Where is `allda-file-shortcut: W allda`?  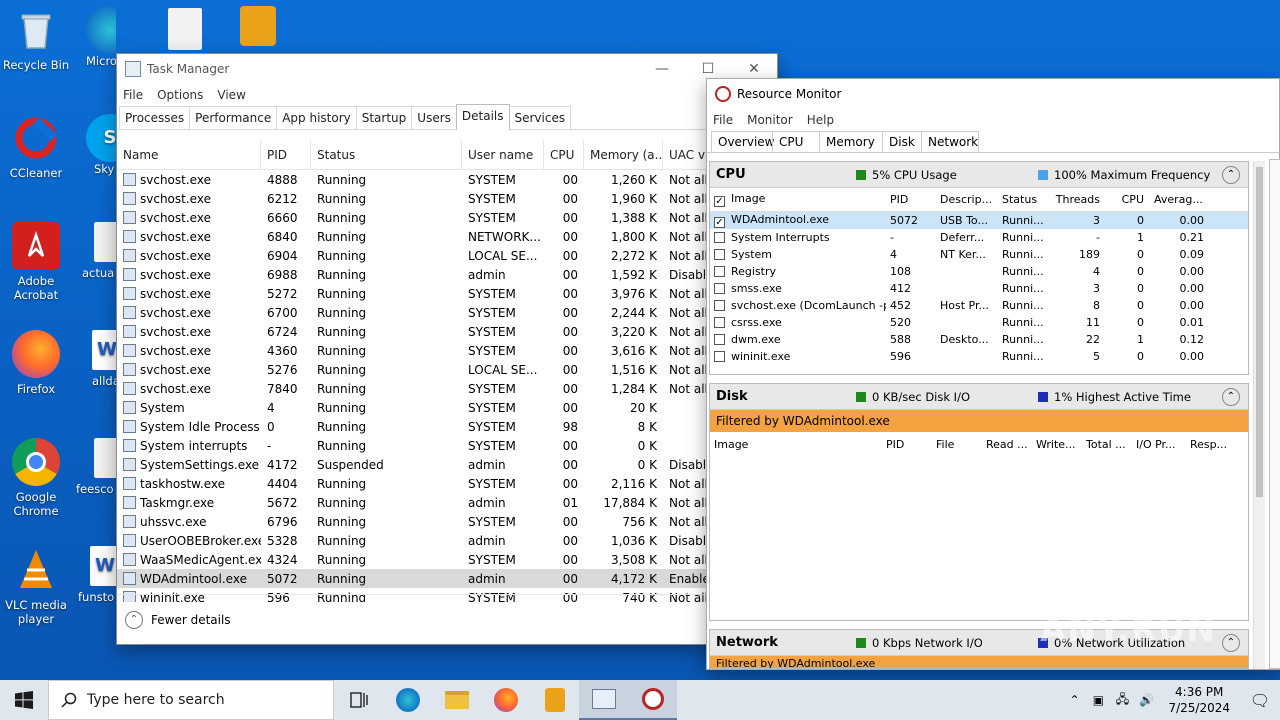 allda-file-shortcut: W allda is located at coordinates (98, 359).